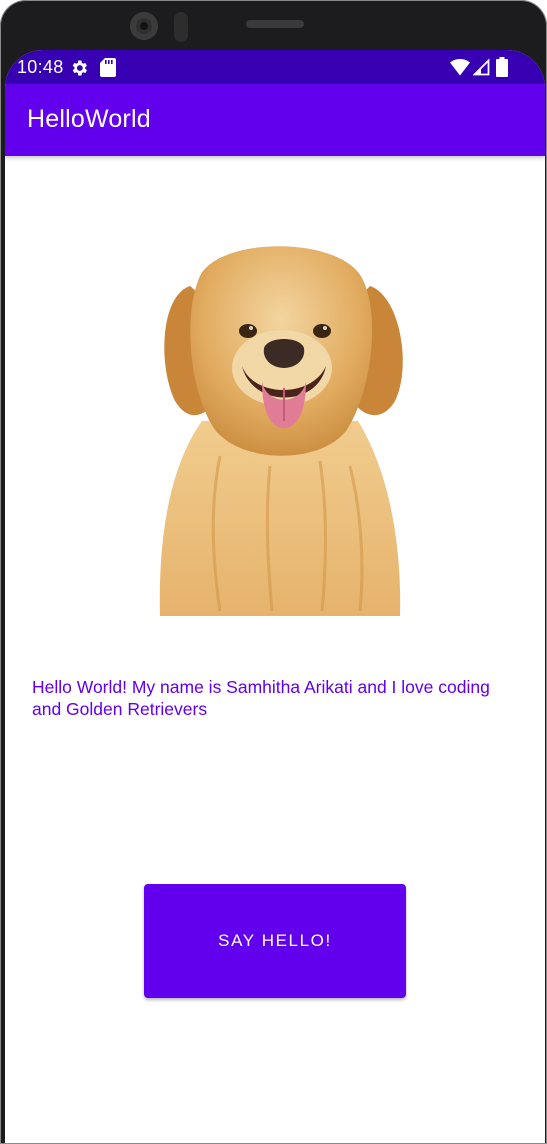 This screenshot has height=1144, width=547. Describe the element at coordinates (460, 67) in the screenshot. I see `wifi-icon` at that location.